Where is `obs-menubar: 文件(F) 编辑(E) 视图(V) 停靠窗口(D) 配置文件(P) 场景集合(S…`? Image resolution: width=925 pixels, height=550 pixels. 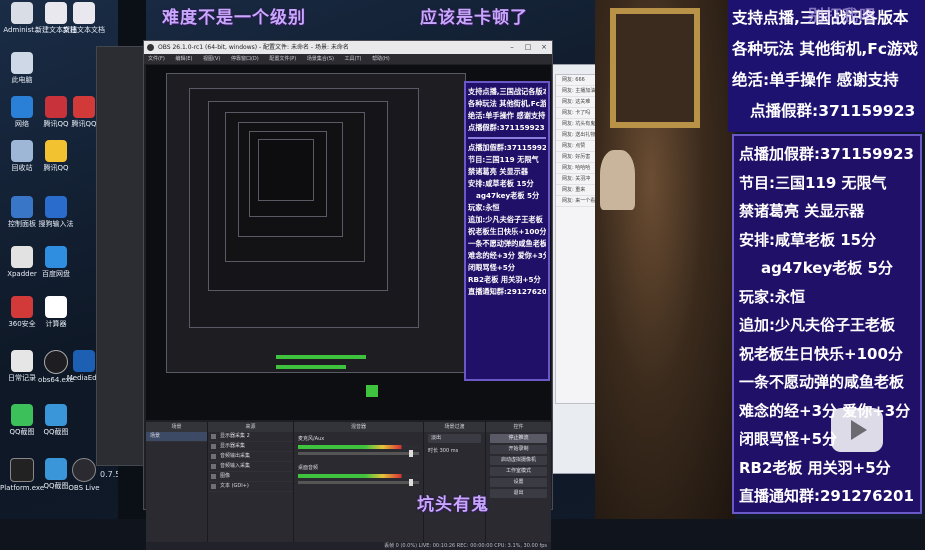 obs-menubar: 文件(F) 编辑(E) 视图(V) 停靠窗口(D) 配置文件(P) 场景集合(S… is located at coordinates (348, 59).